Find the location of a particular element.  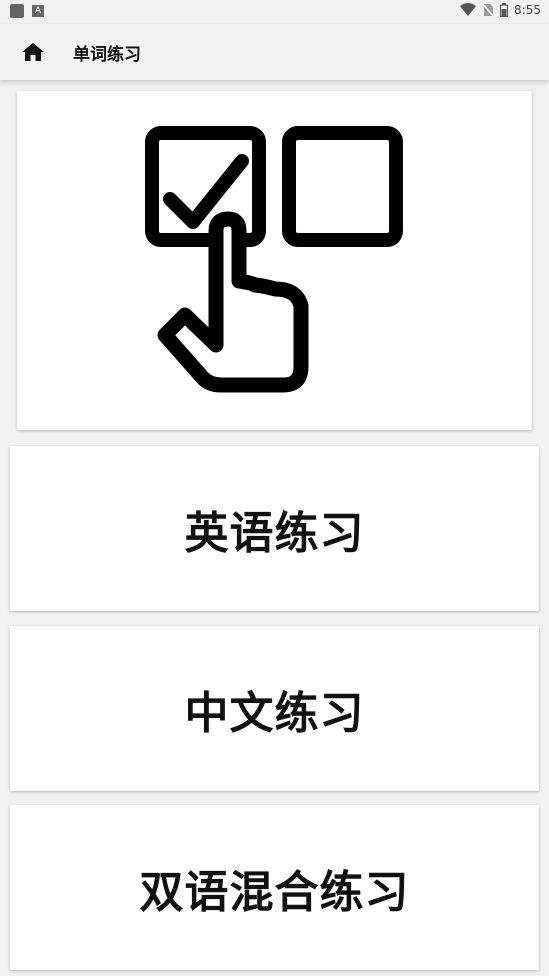

checkbox-select-hand-icon is located at coordinates (274, 259).